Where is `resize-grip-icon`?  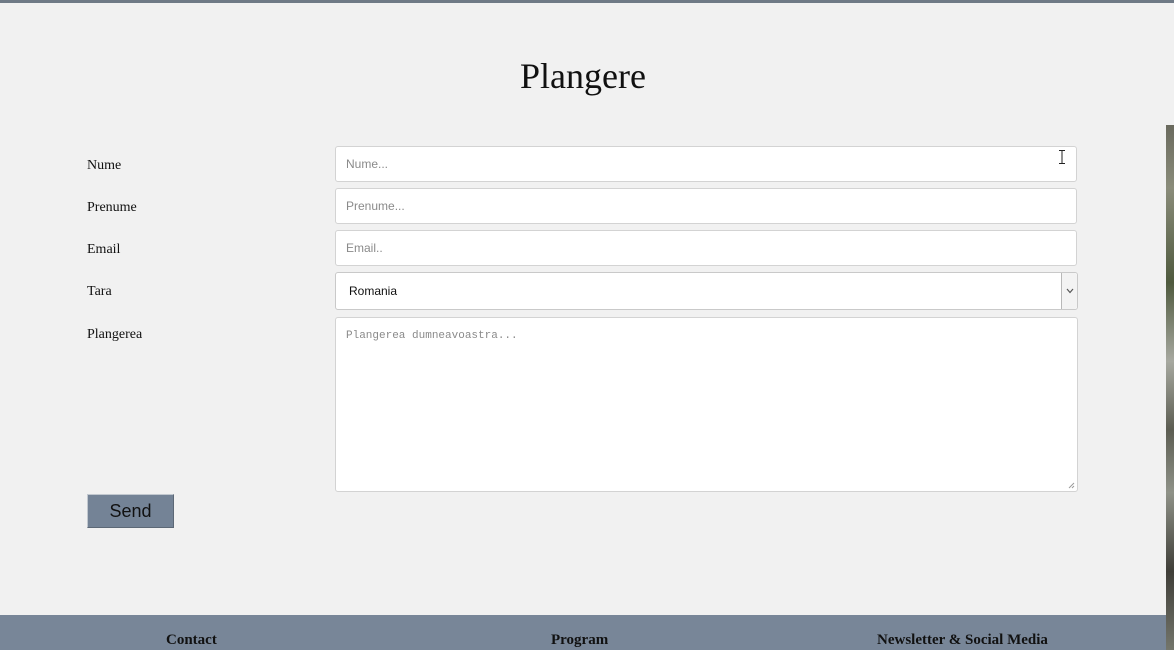 resize-grip-icon is located at coordinates (1070, 484).